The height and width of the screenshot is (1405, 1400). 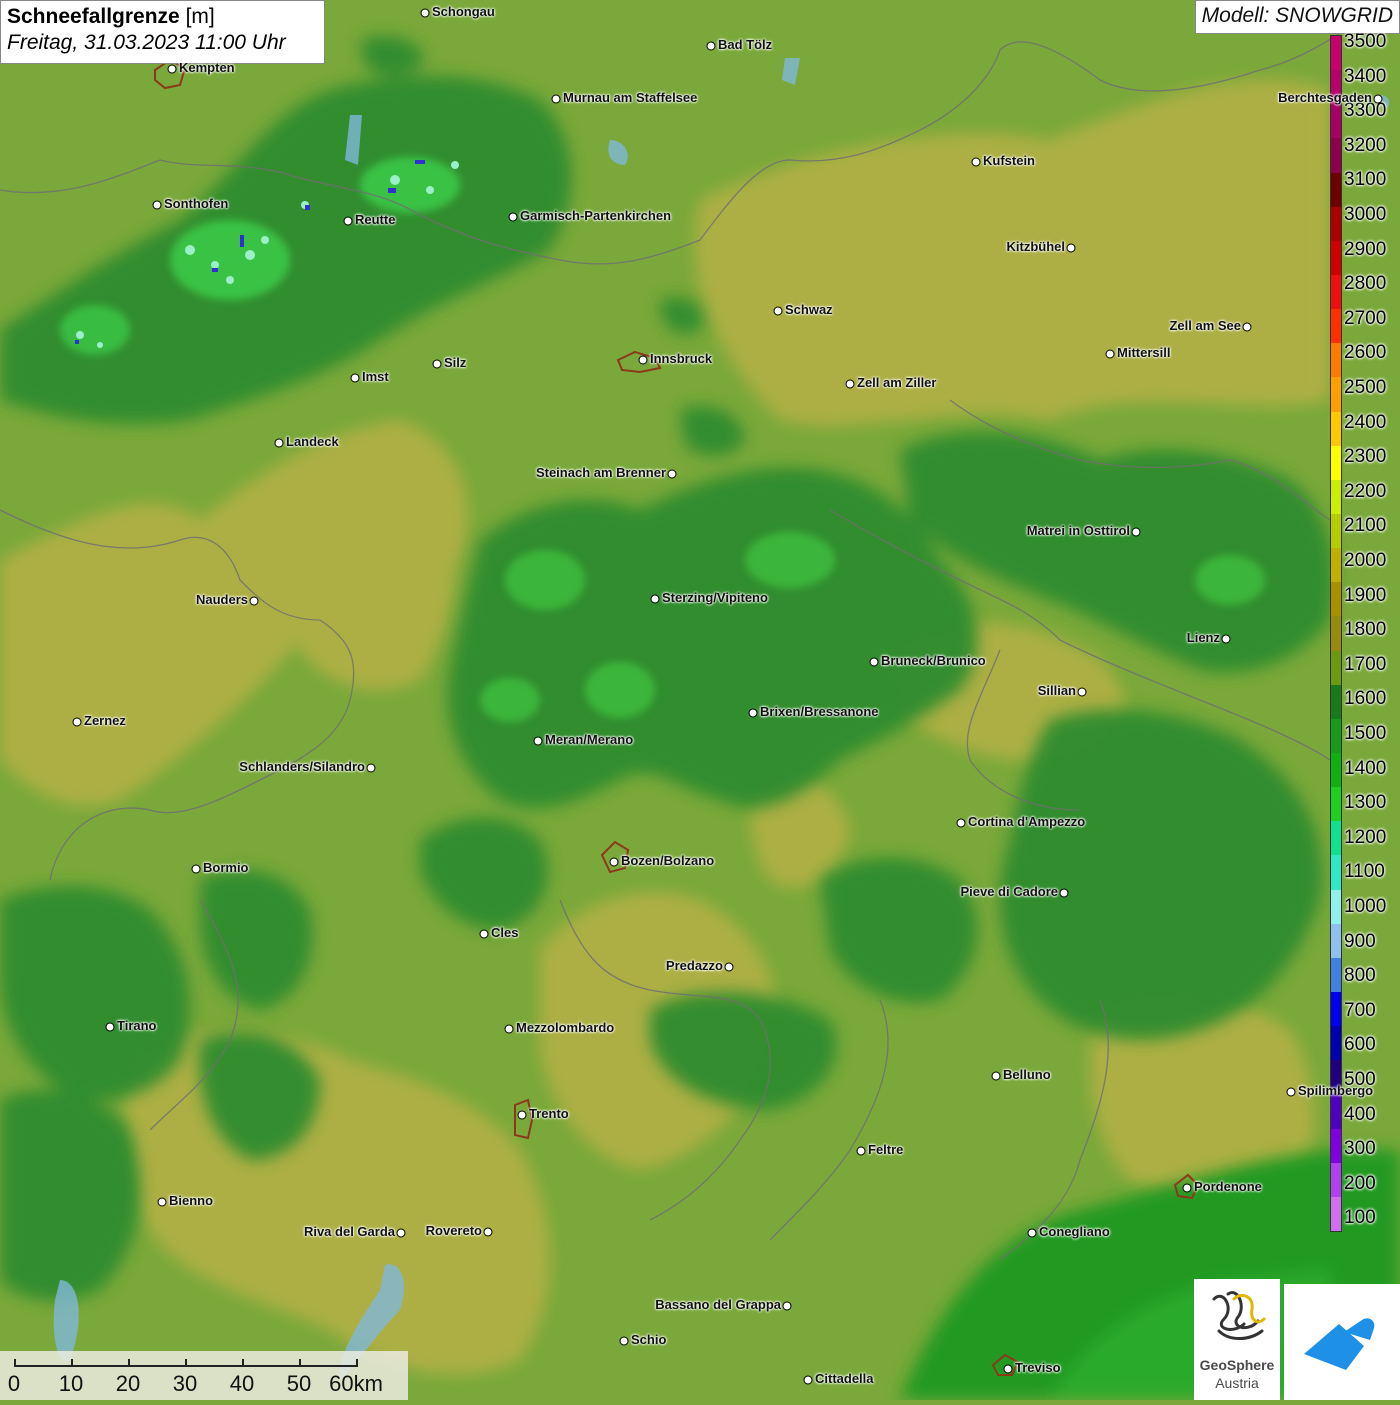 I want to click on legend-label: 1800, so click(x=1365, y=630).